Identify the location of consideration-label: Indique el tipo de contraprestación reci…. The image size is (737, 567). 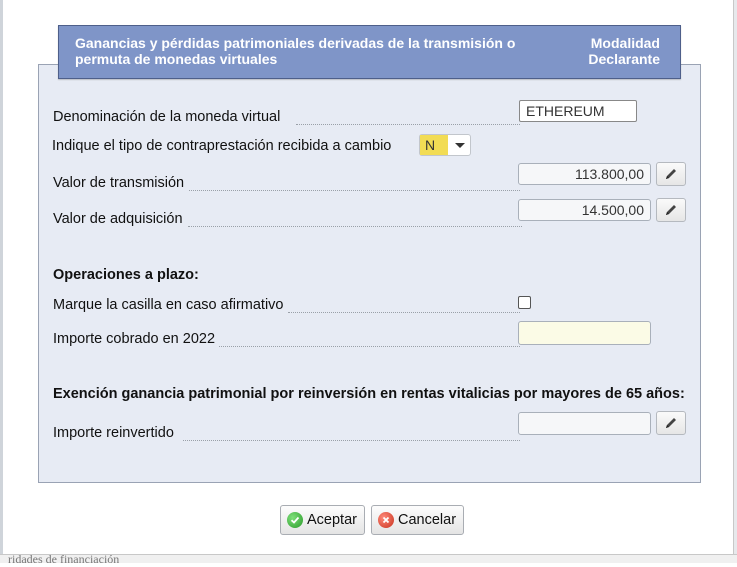
(222, 146).